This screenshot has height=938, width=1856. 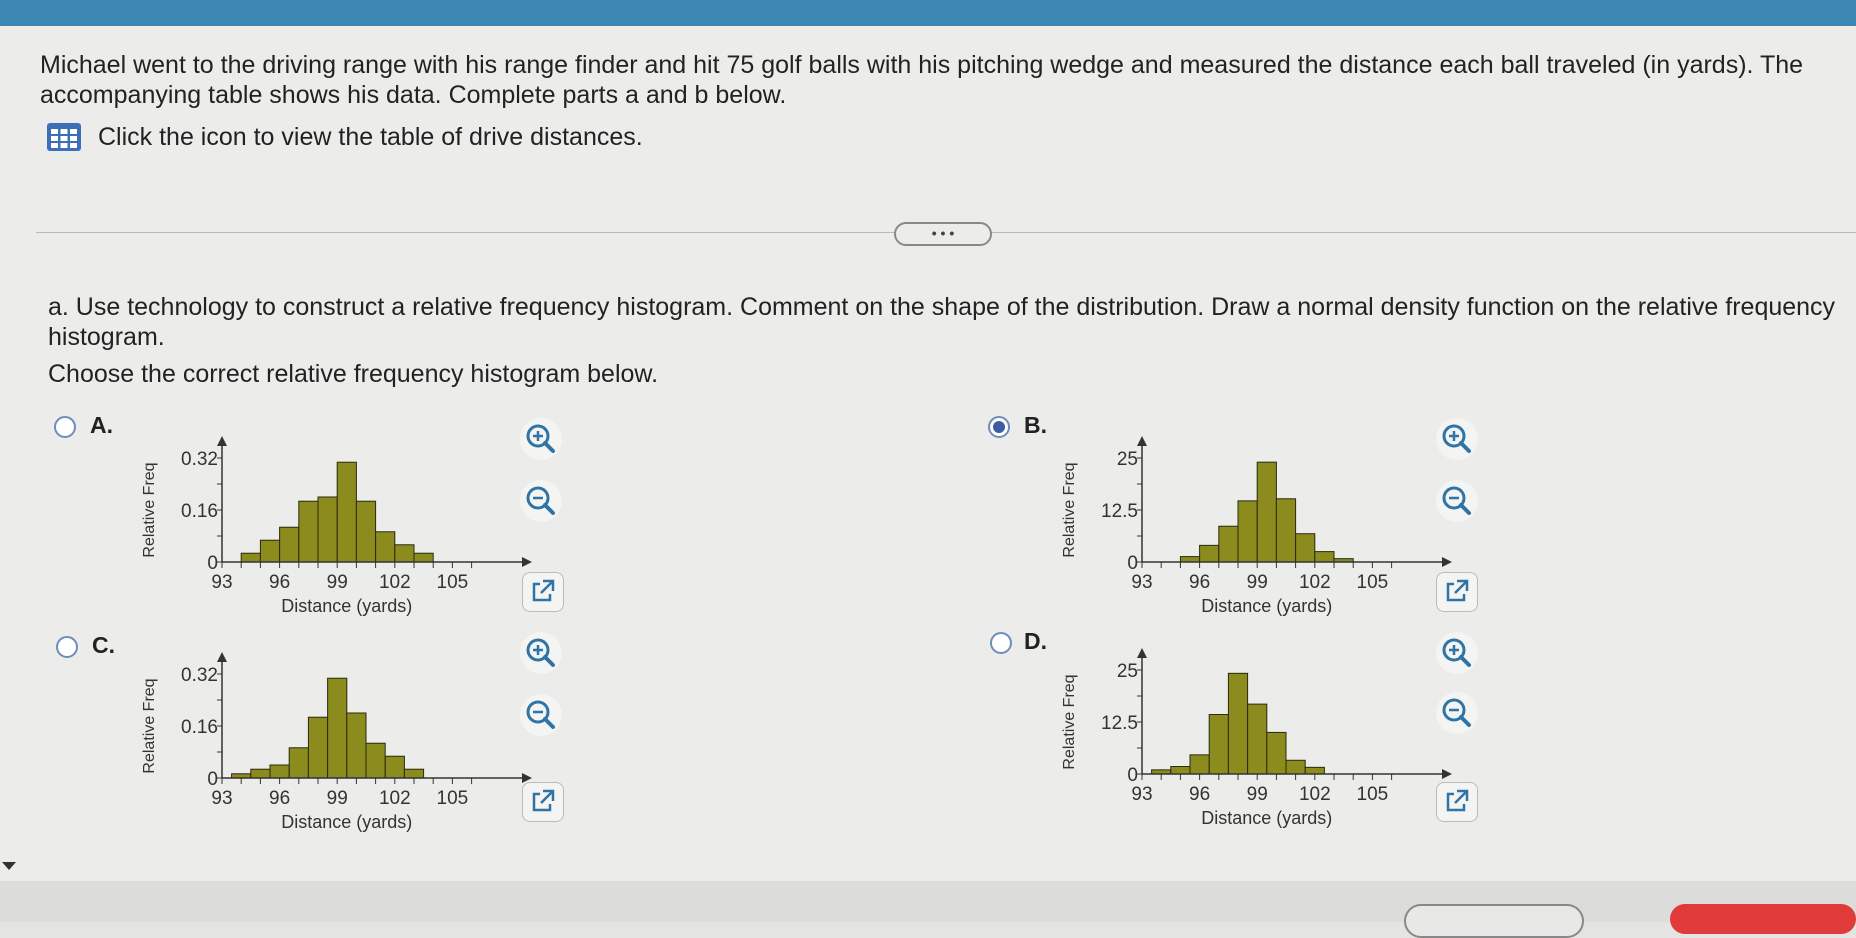 What do you see at coordinates (1069, 721) in the screenshot?
I see `histogram-d-y-label: Relative Freq` at bounding box center [1069, 721].